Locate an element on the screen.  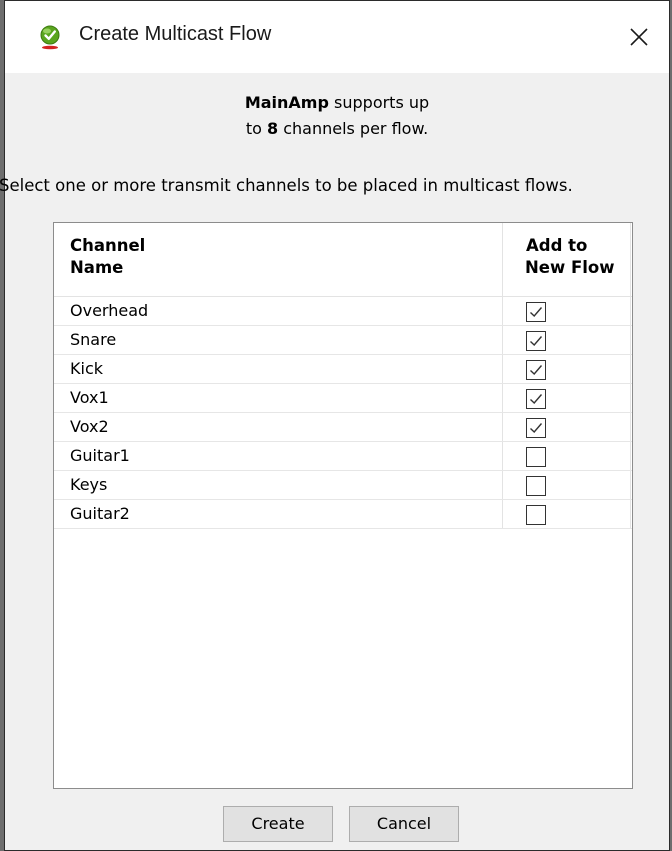
channel-name: Snare is located at coordinates (93, 339).